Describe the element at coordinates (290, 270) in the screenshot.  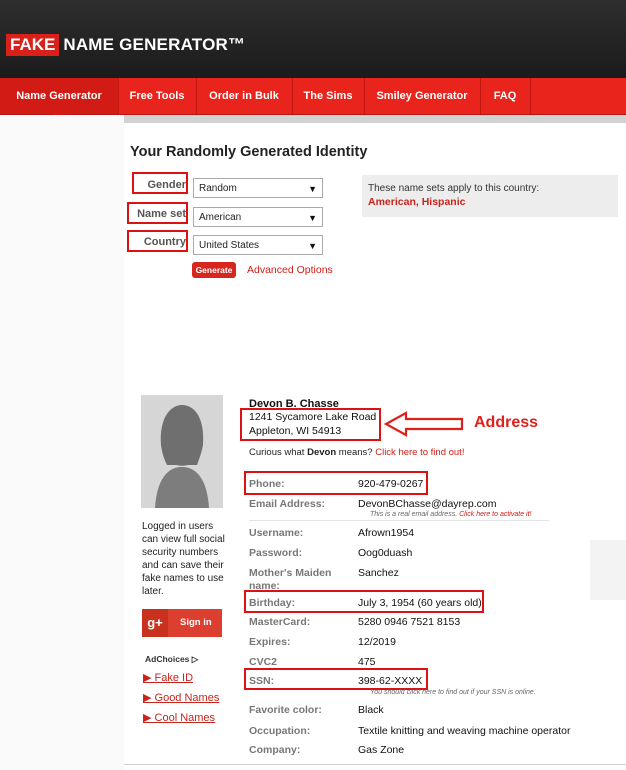
I see `advanced-options-link: Advanced Options` at that location.